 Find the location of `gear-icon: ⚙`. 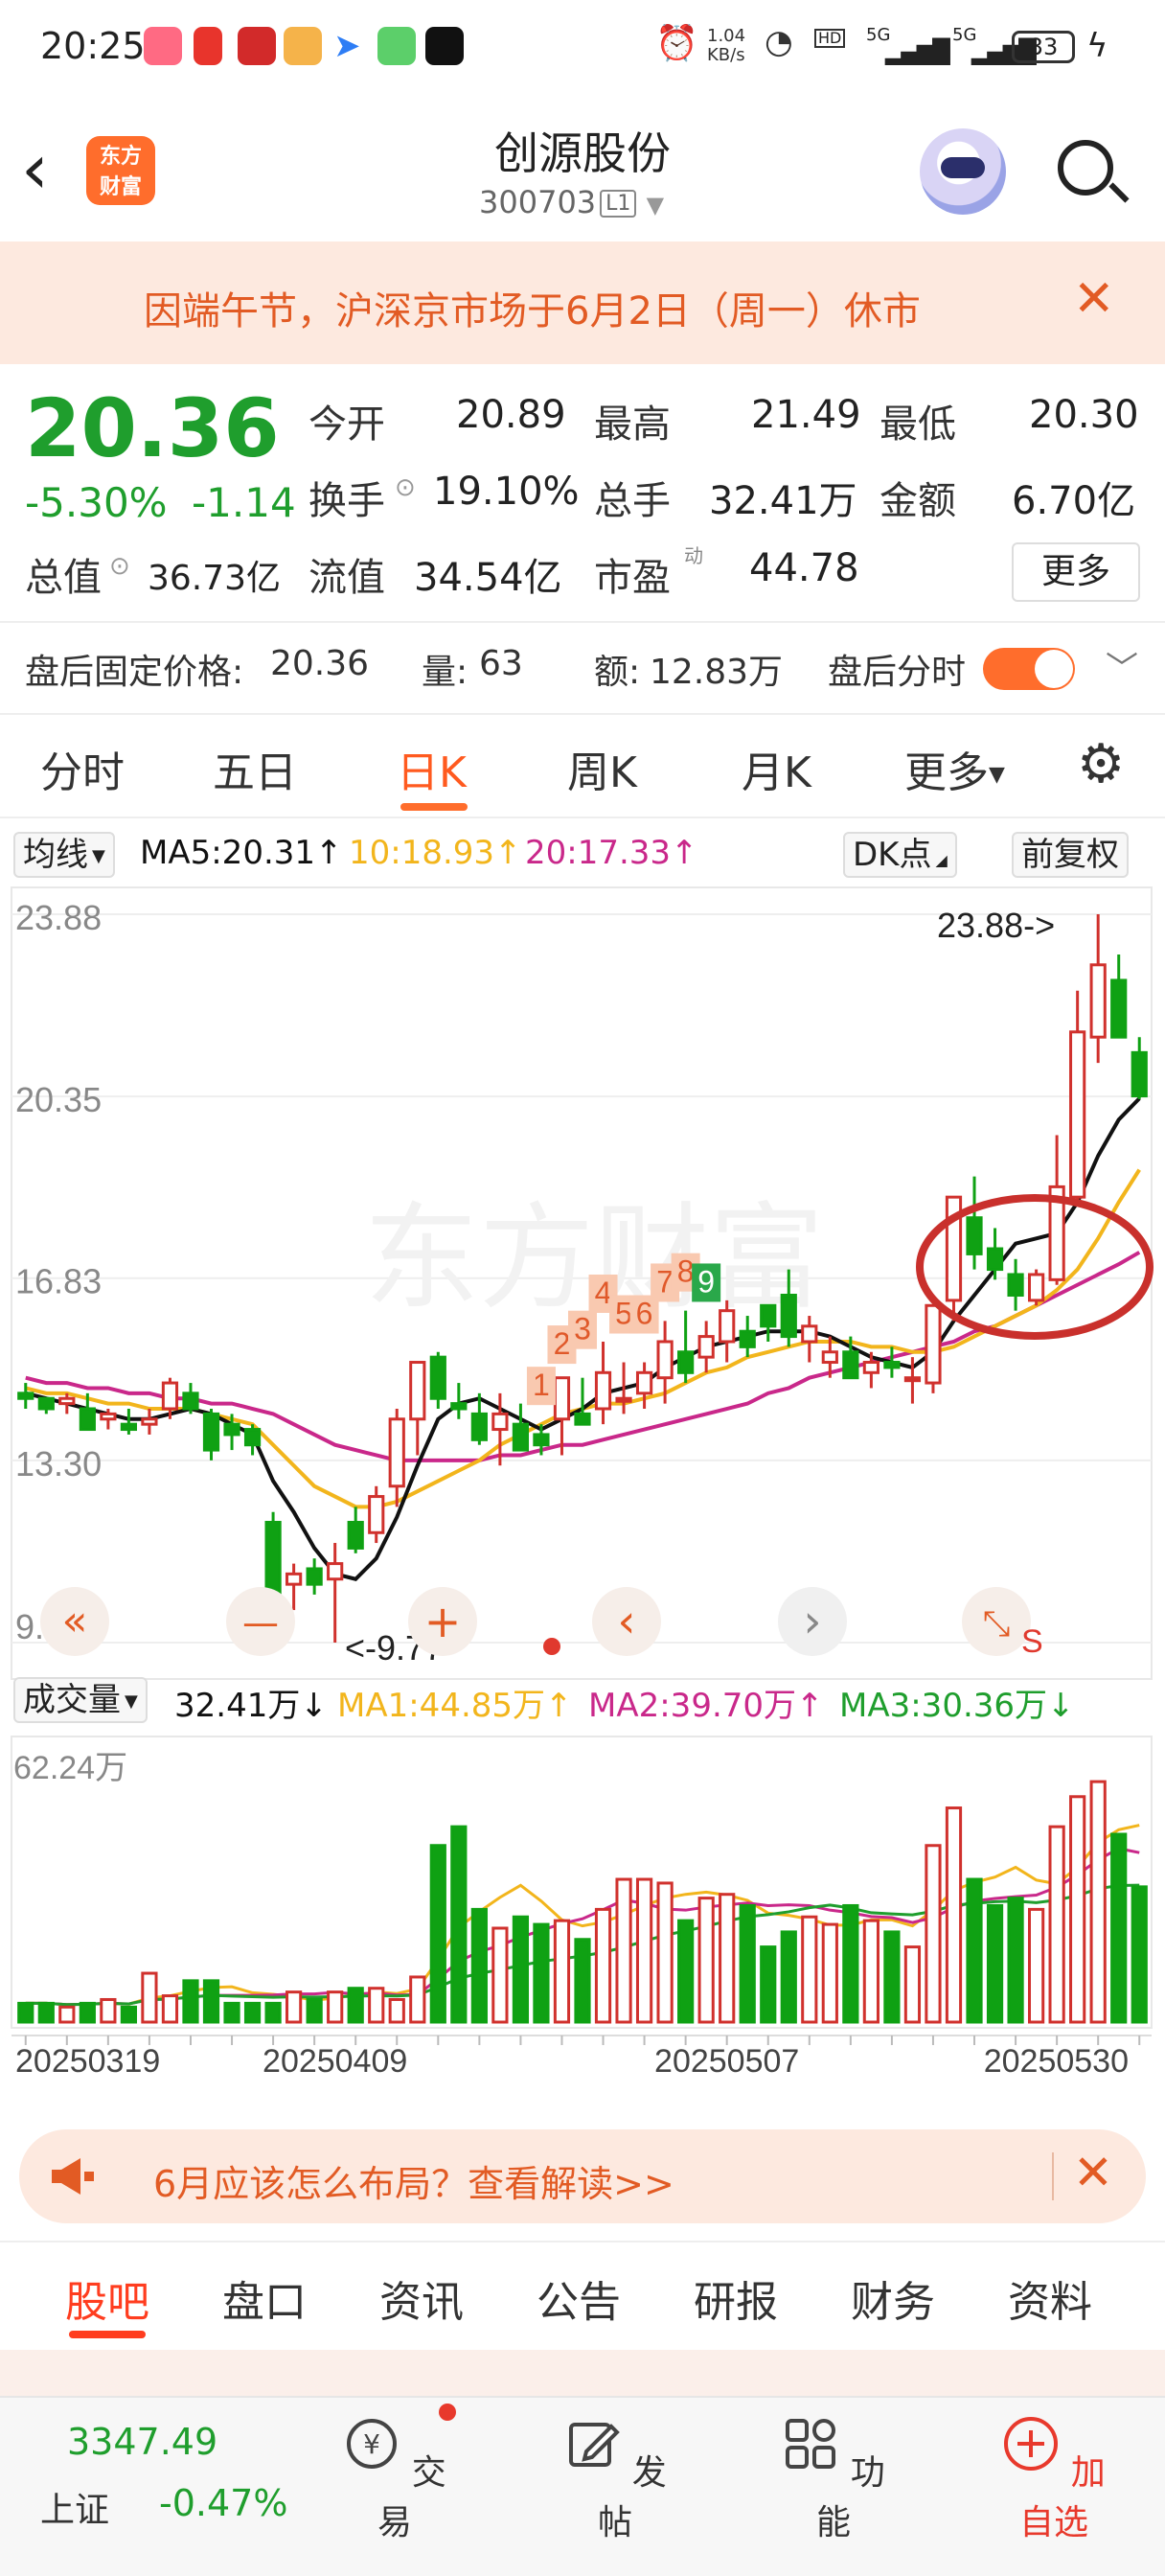

gear-icon: ⚙ is located at coordinates (1101, 765).